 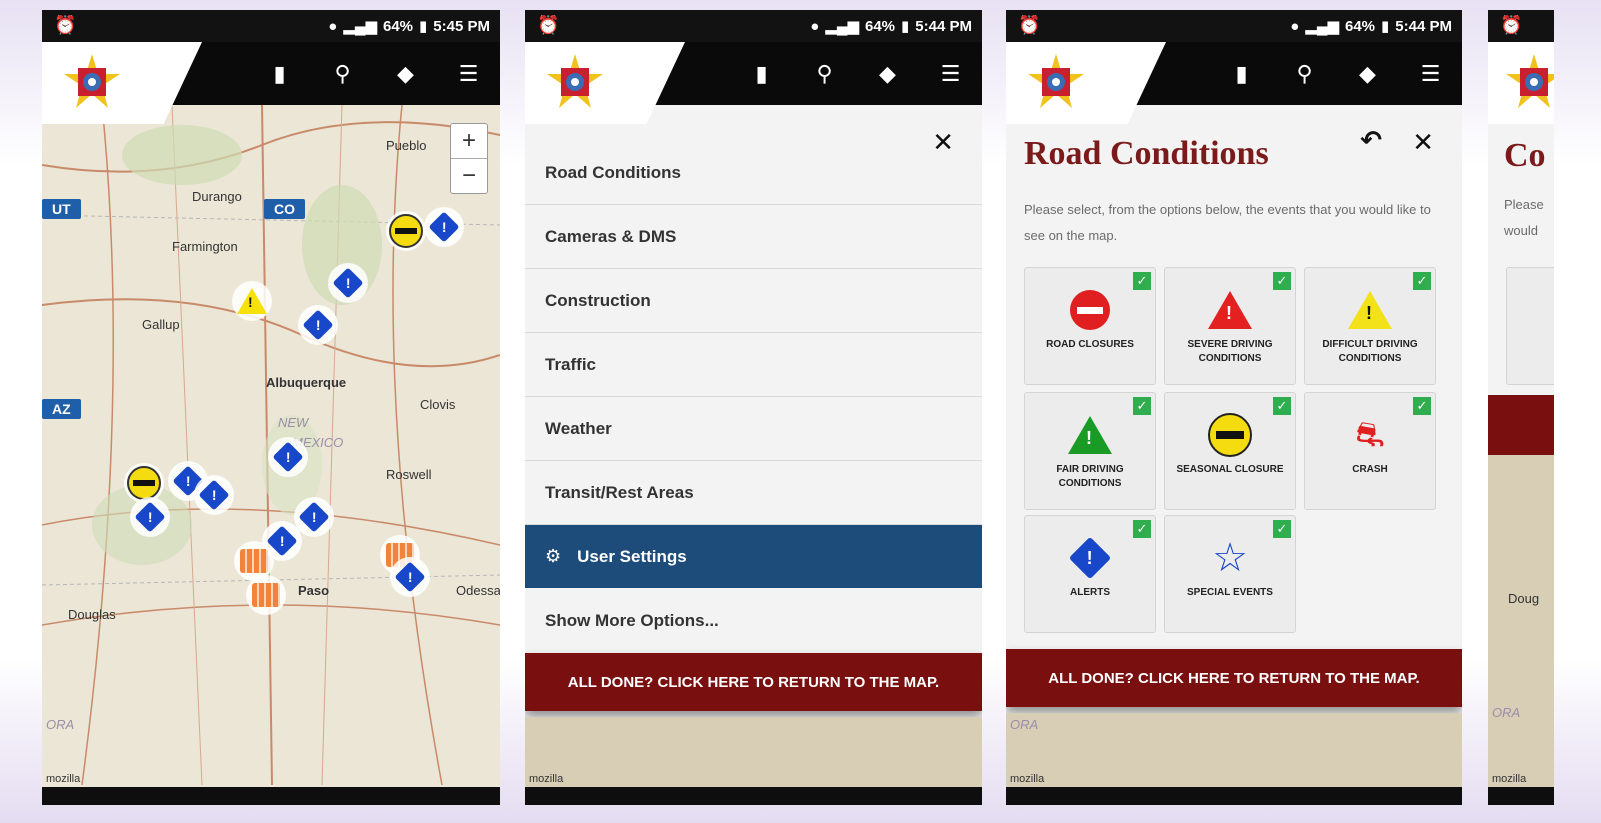 What do you see at coordinates (1234, 750) in the screenshot?
I see `map-peek: ORA mozilla` at bounding box center [1234, 750].